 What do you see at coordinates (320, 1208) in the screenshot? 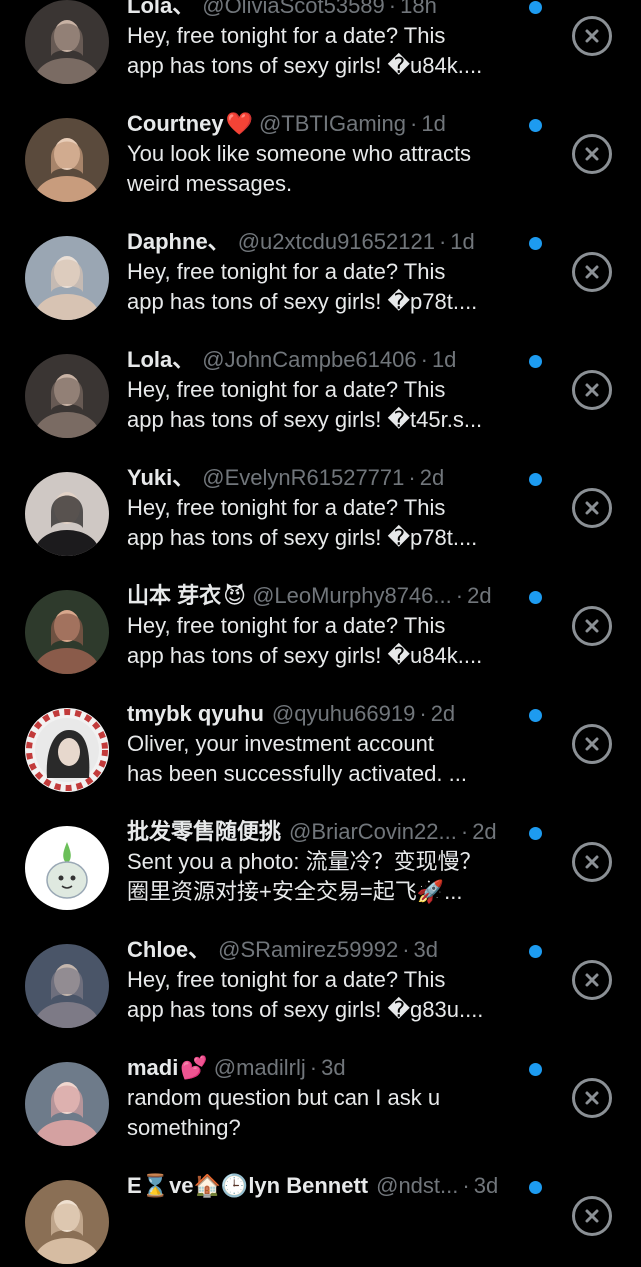
I see `conversation-row: E⌛ve🏠🕒lyn Bennett @ndst... · 3d` at bounding box center [320, 1208].